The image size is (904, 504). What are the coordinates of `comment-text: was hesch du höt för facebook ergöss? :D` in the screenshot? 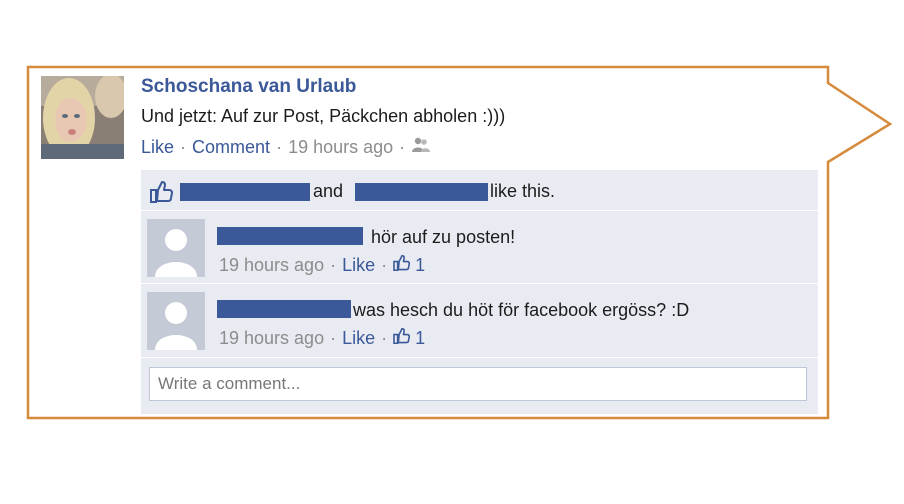 It's located at (521, 310).